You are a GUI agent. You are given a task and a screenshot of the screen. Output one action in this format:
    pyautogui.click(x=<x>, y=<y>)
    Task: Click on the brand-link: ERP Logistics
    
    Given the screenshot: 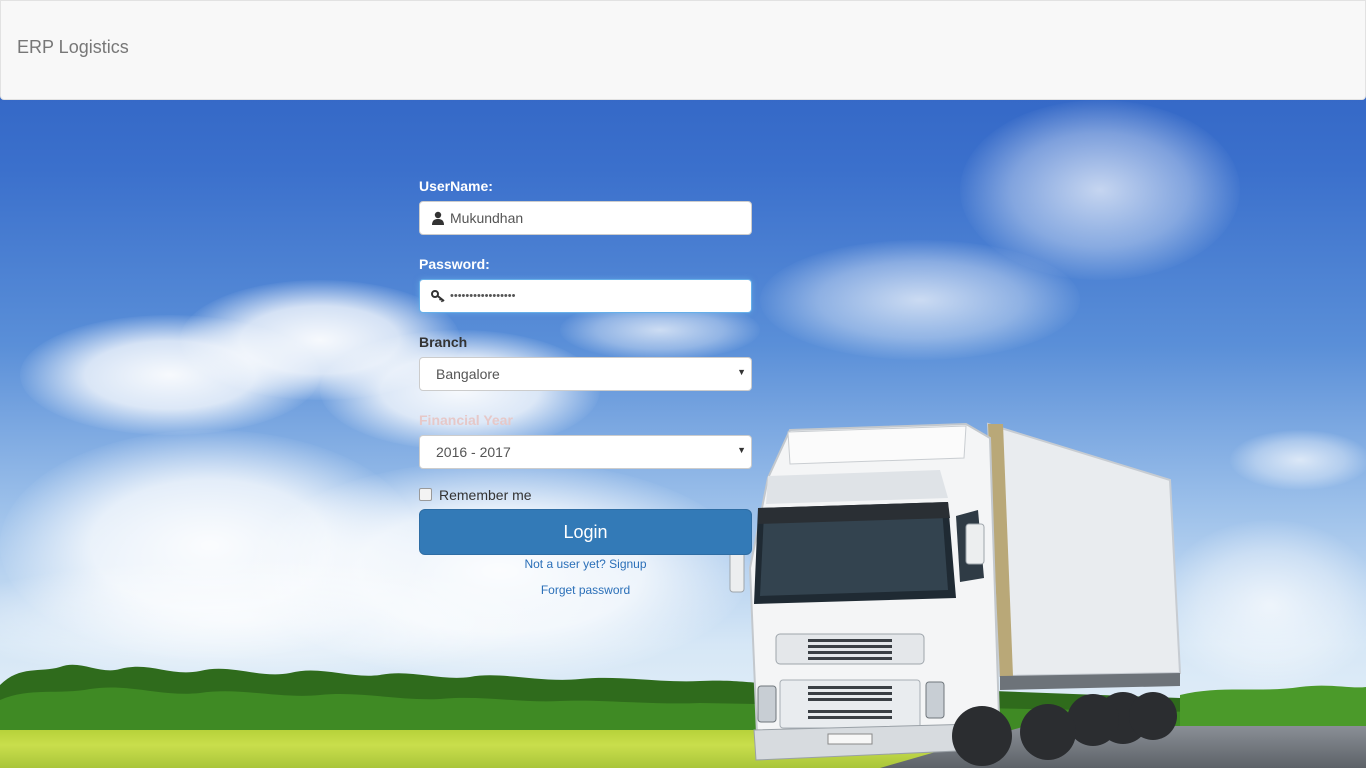 What is the action you would take?
    pyautogui.click(x=73, y=47)
    